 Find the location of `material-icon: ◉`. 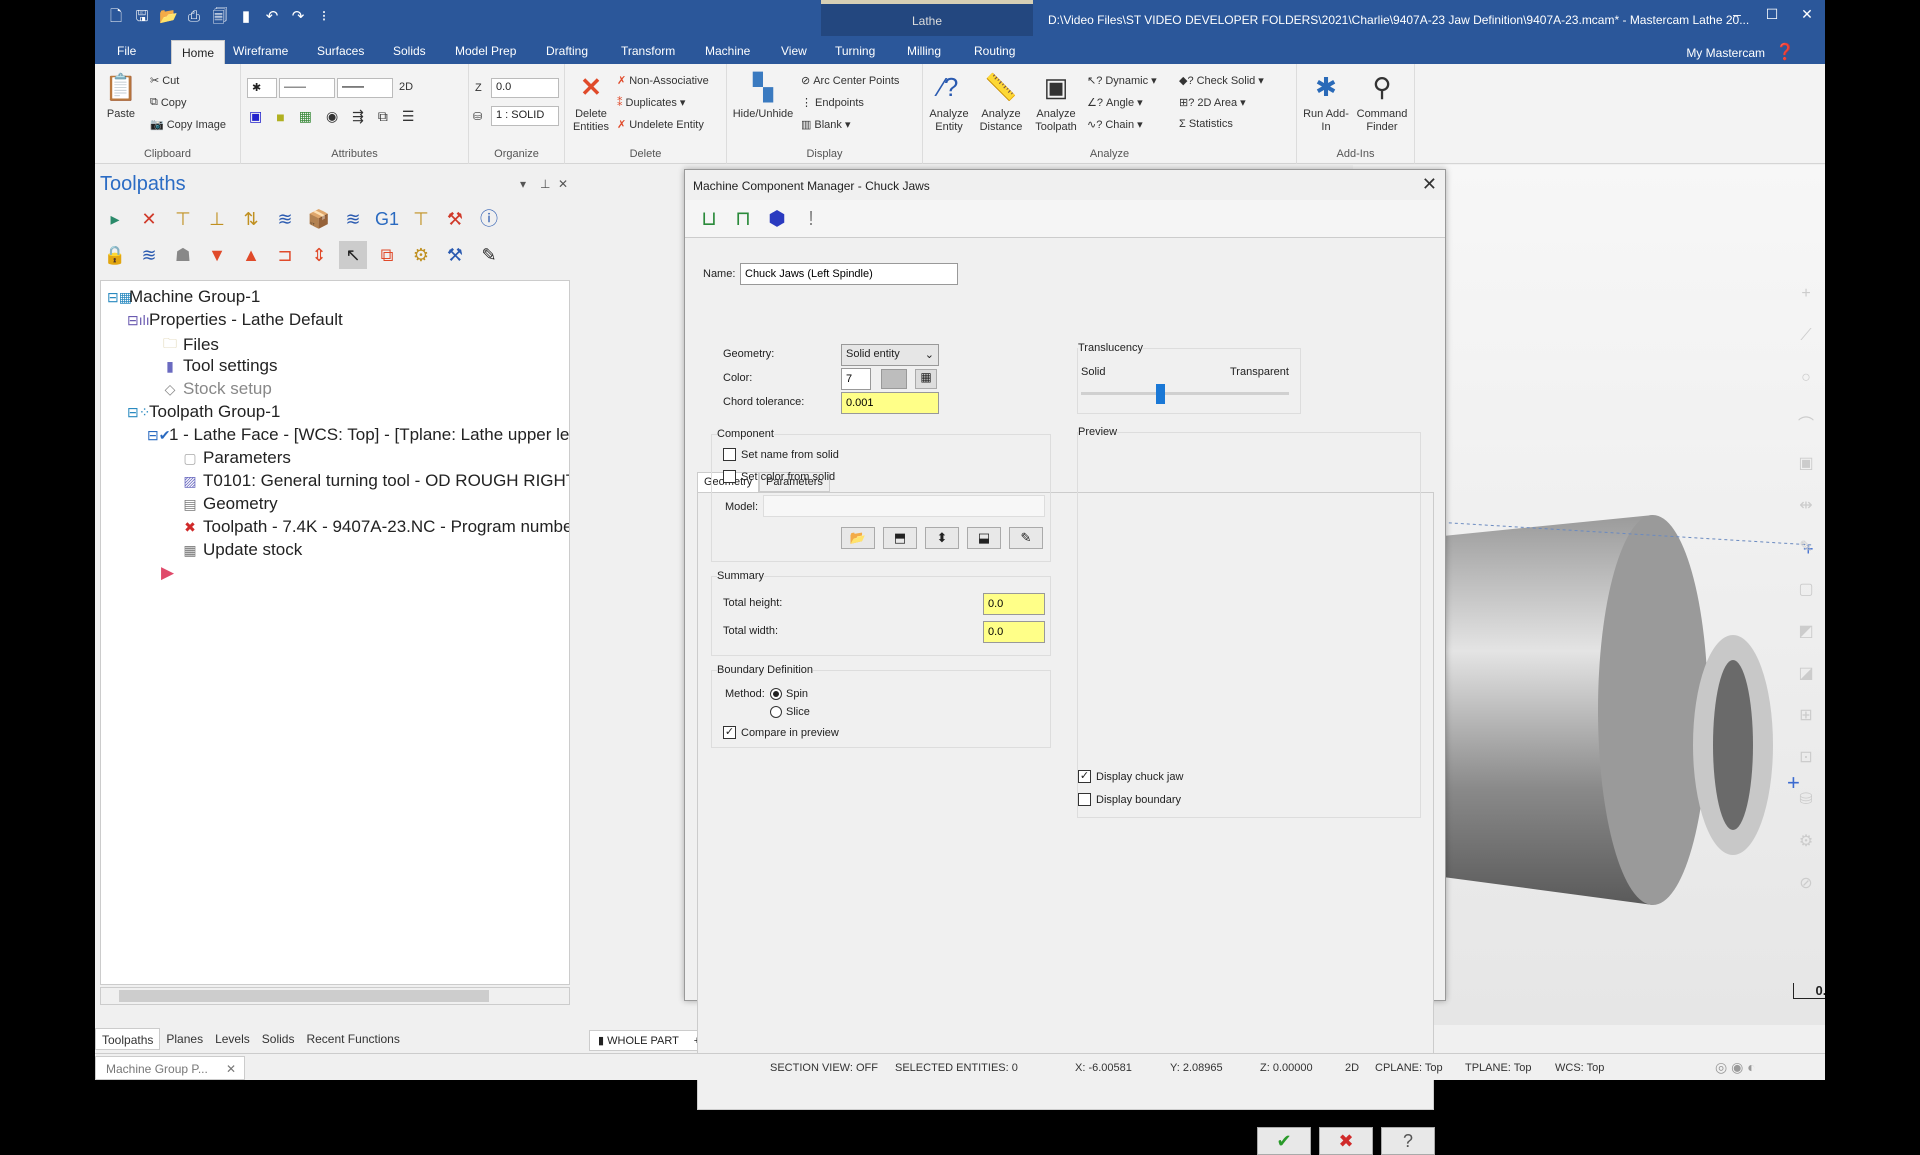

material-icon: ◉ is located at coordinates (332, 116).